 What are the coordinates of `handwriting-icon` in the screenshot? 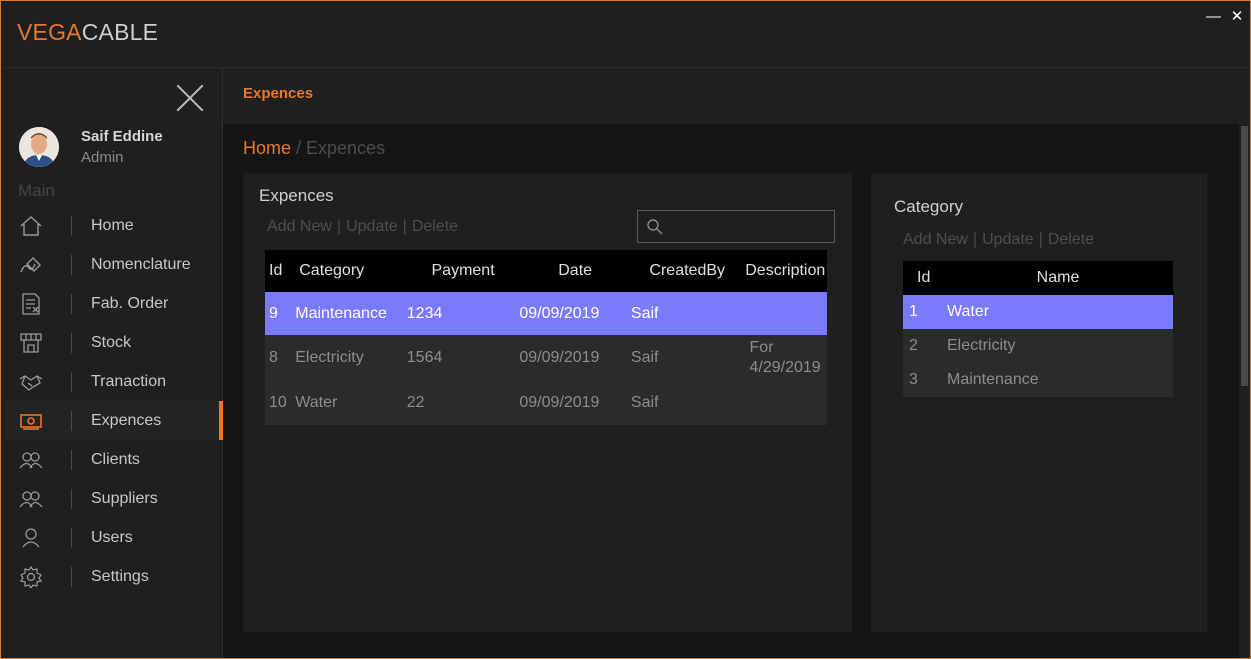 It's located at (30, 265).